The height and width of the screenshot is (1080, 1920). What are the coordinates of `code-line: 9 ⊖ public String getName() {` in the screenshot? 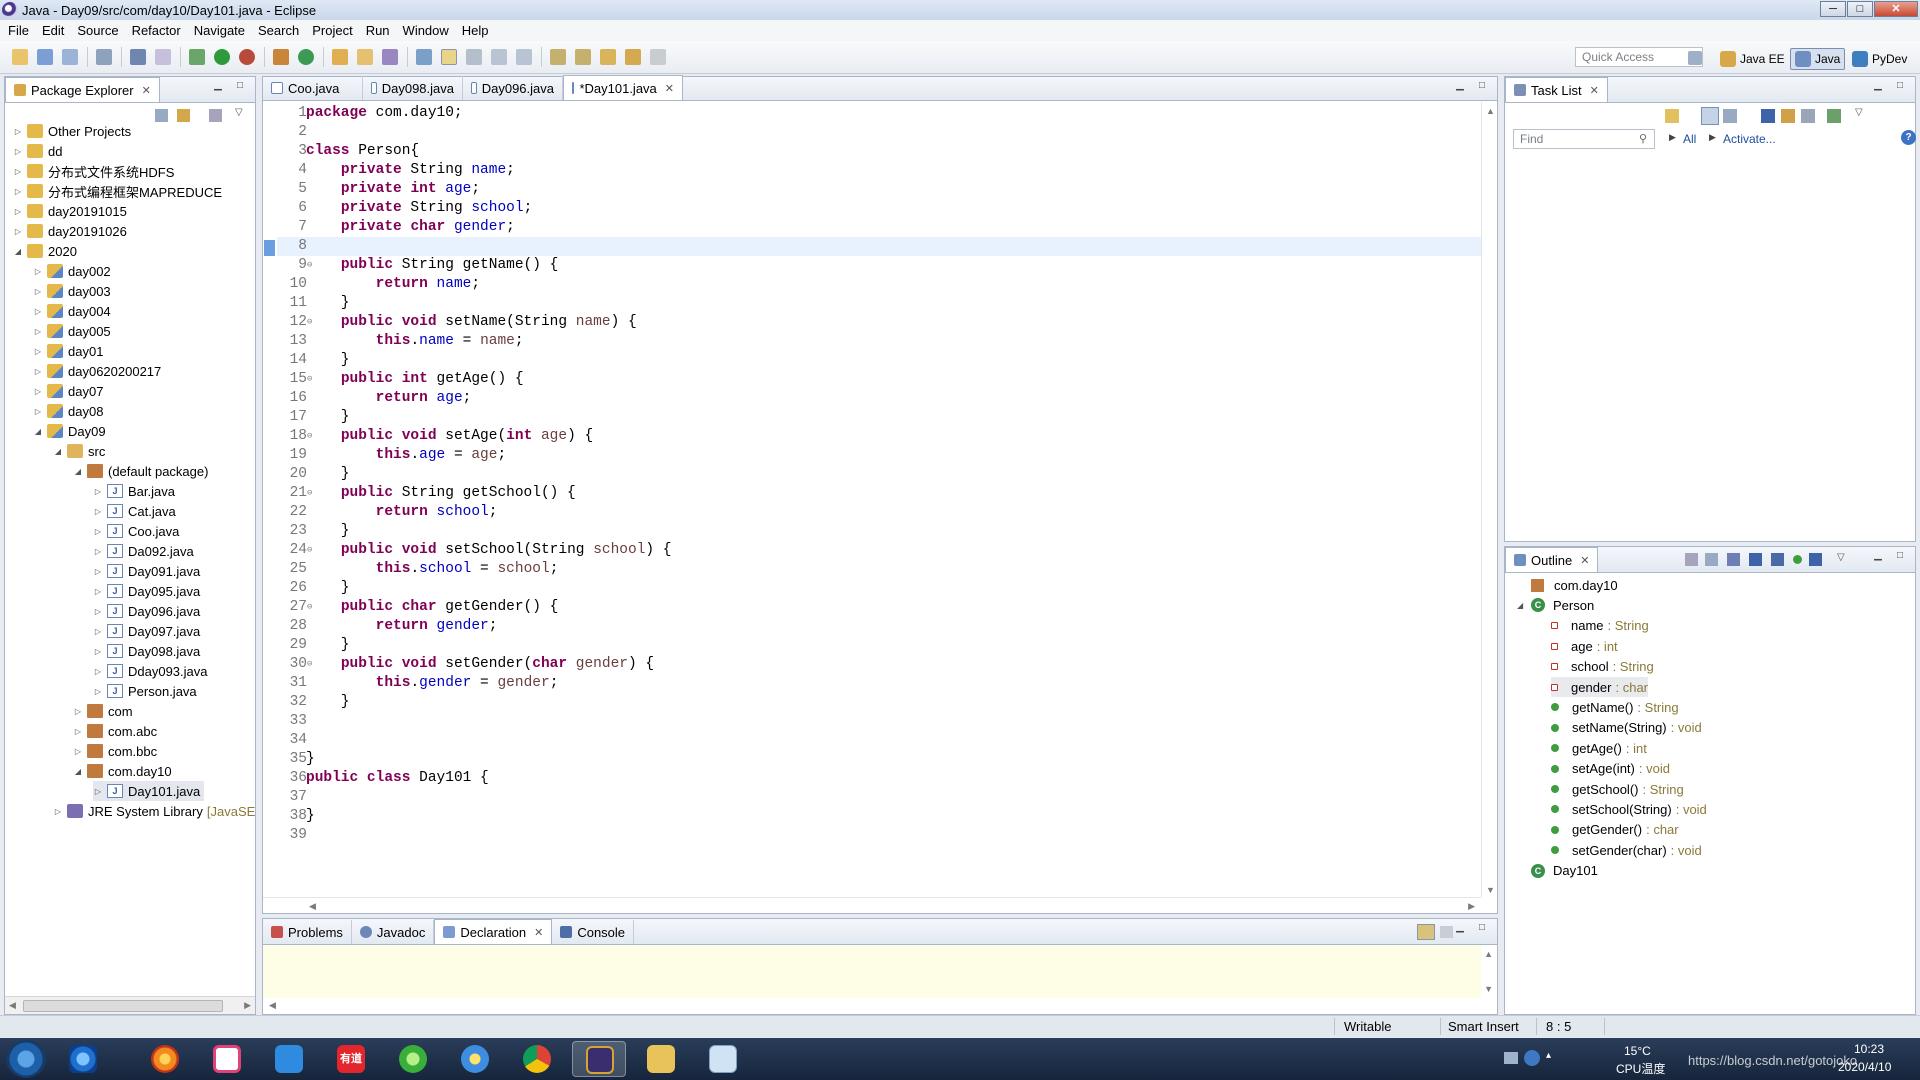 It's located at (872, 265).